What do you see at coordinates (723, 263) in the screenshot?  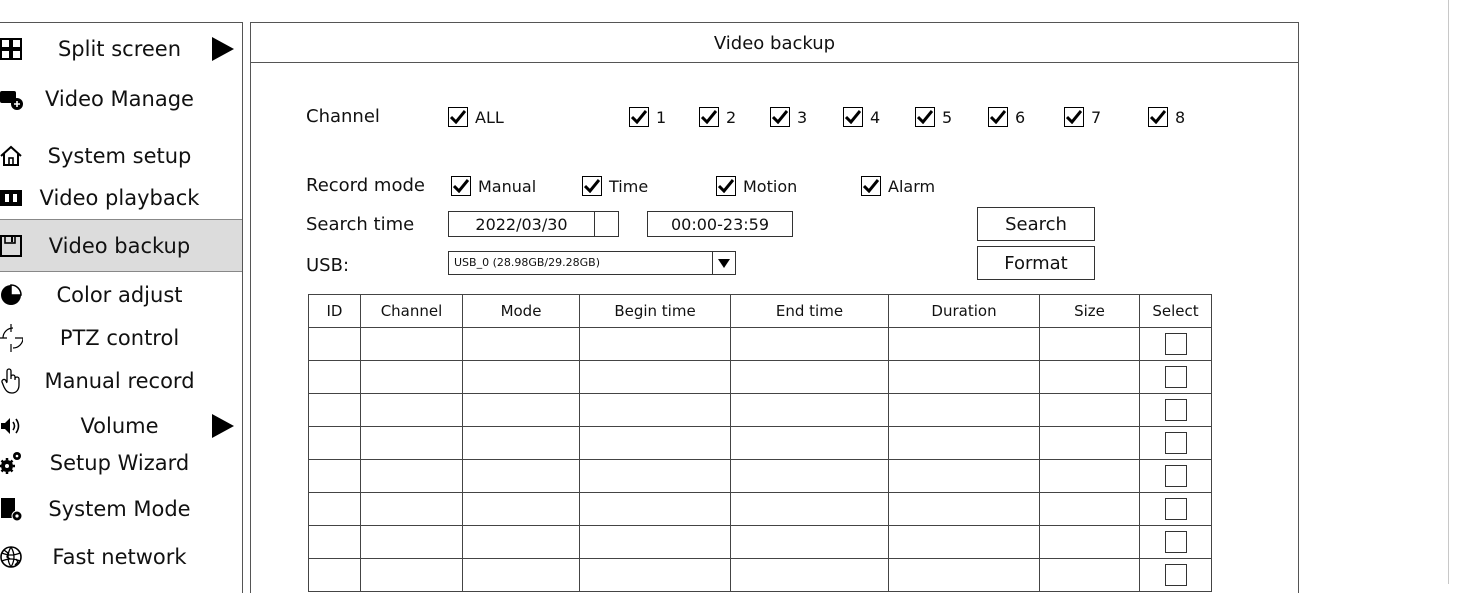 I see `chevron-down-icon` at bounding box center [723, 263].